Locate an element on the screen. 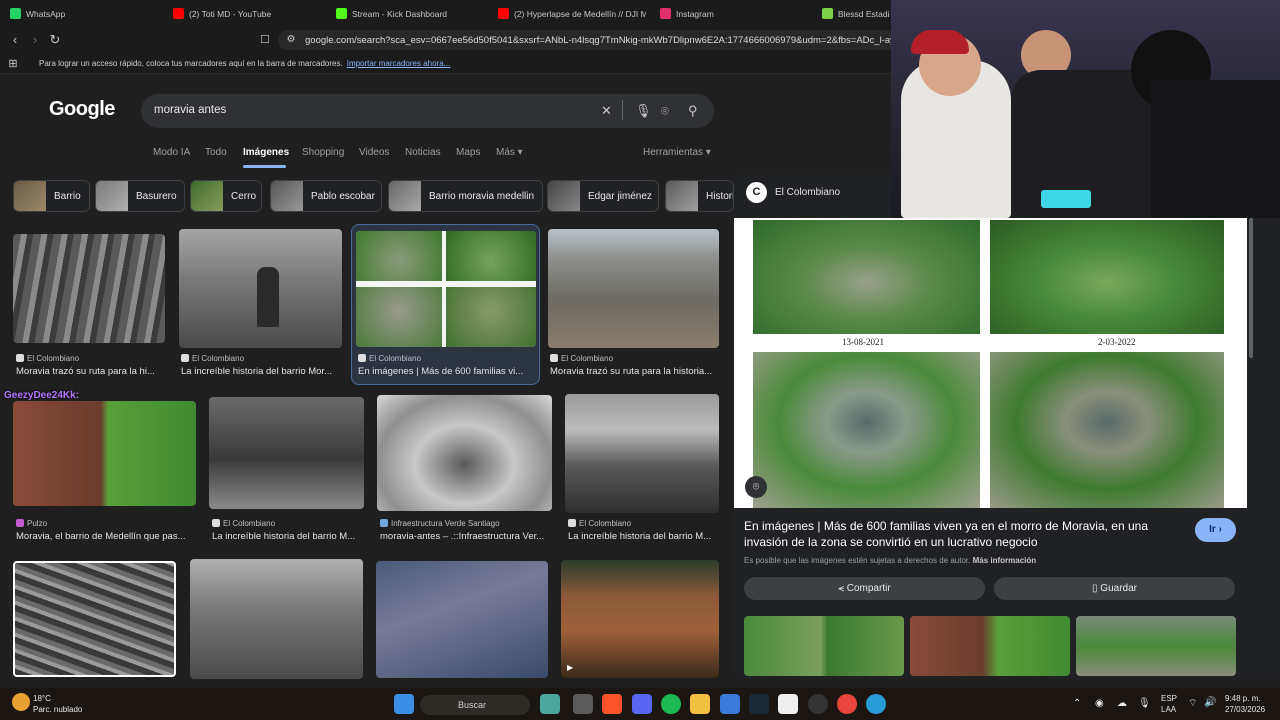  tray-app-icon: ☁ is located at coordinates (1122, 703).